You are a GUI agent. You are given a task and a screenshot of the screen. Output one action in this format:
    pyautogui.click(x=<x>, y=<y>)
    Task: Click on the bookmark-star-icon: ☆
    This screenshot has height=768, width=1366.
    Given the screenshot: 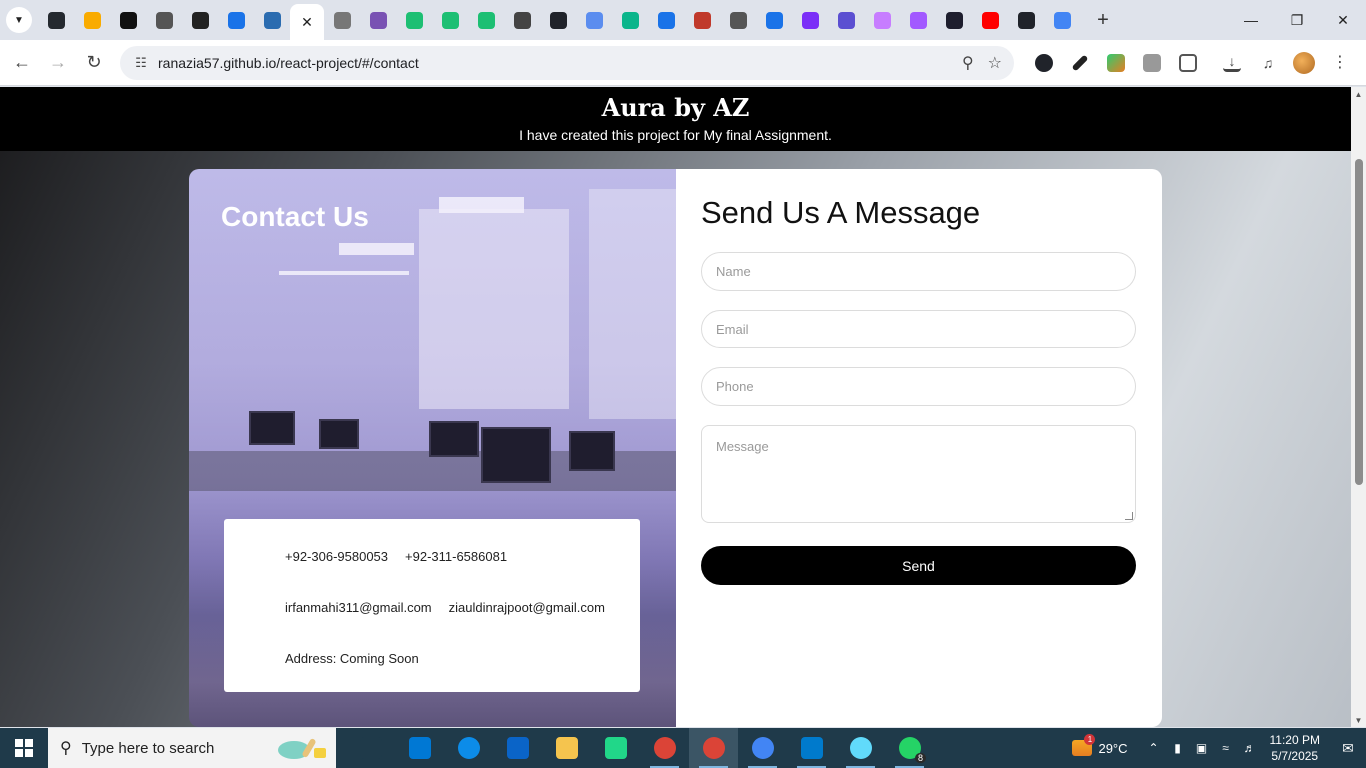 What is the action you would take?
    pyautogui.click(x=995, y=63)
    